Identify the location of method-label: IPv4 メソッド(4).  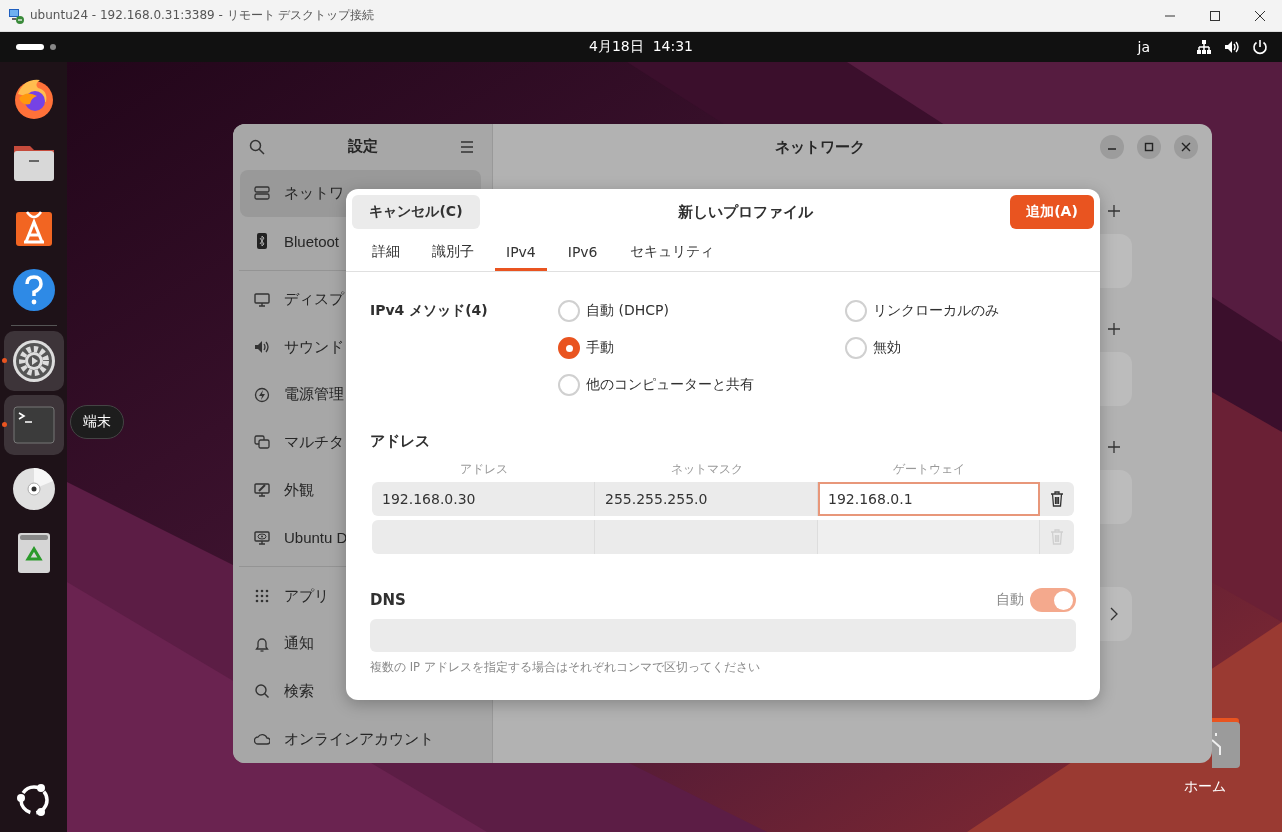
(429, 310).